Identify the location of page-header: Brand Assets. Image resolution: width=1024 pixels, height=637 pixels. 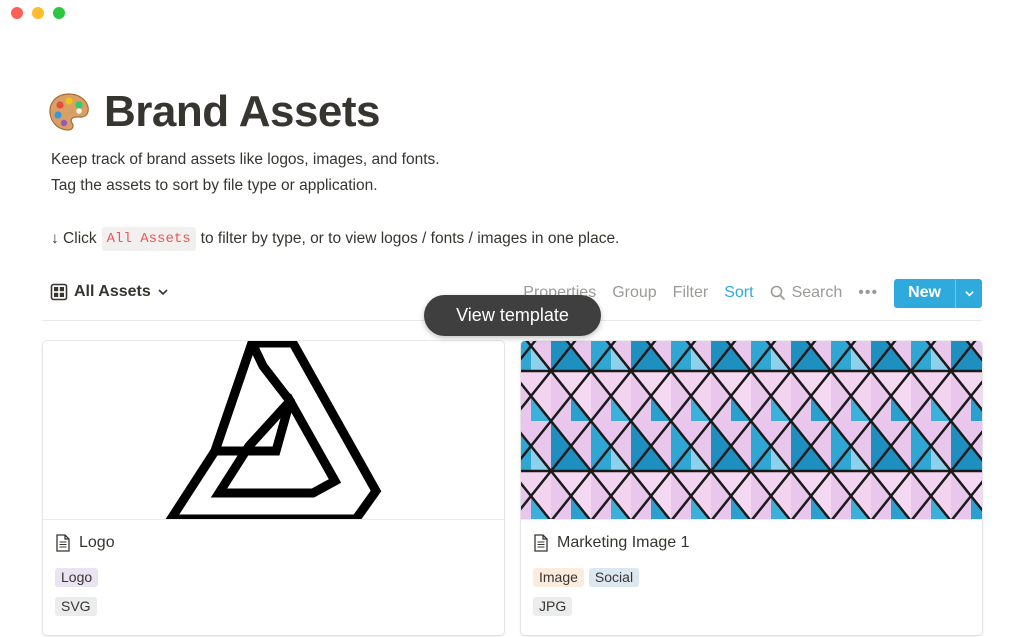
(213, 112).